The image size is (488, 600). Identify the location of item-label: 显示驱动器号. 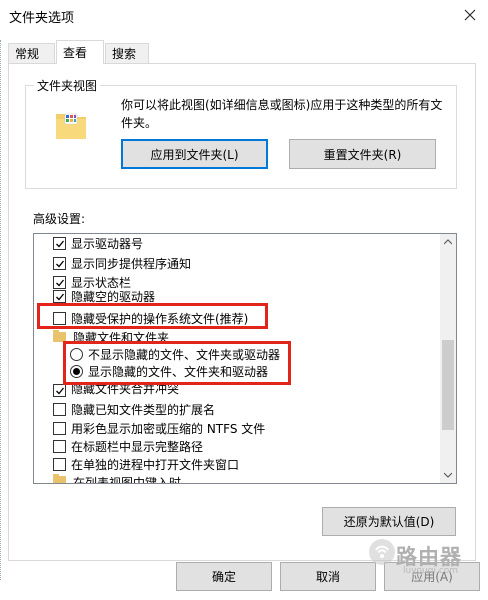
(107, 244).